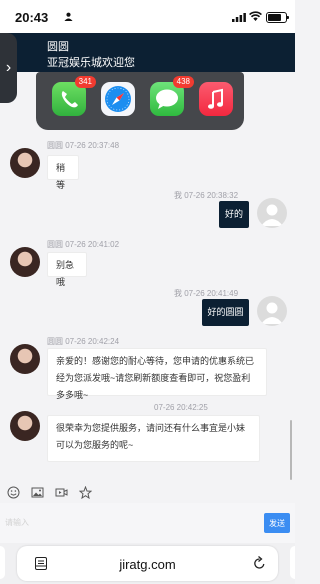  Describe the element at coordinates (259, 563) in the screenshot. I see `reload-icon` at that location.